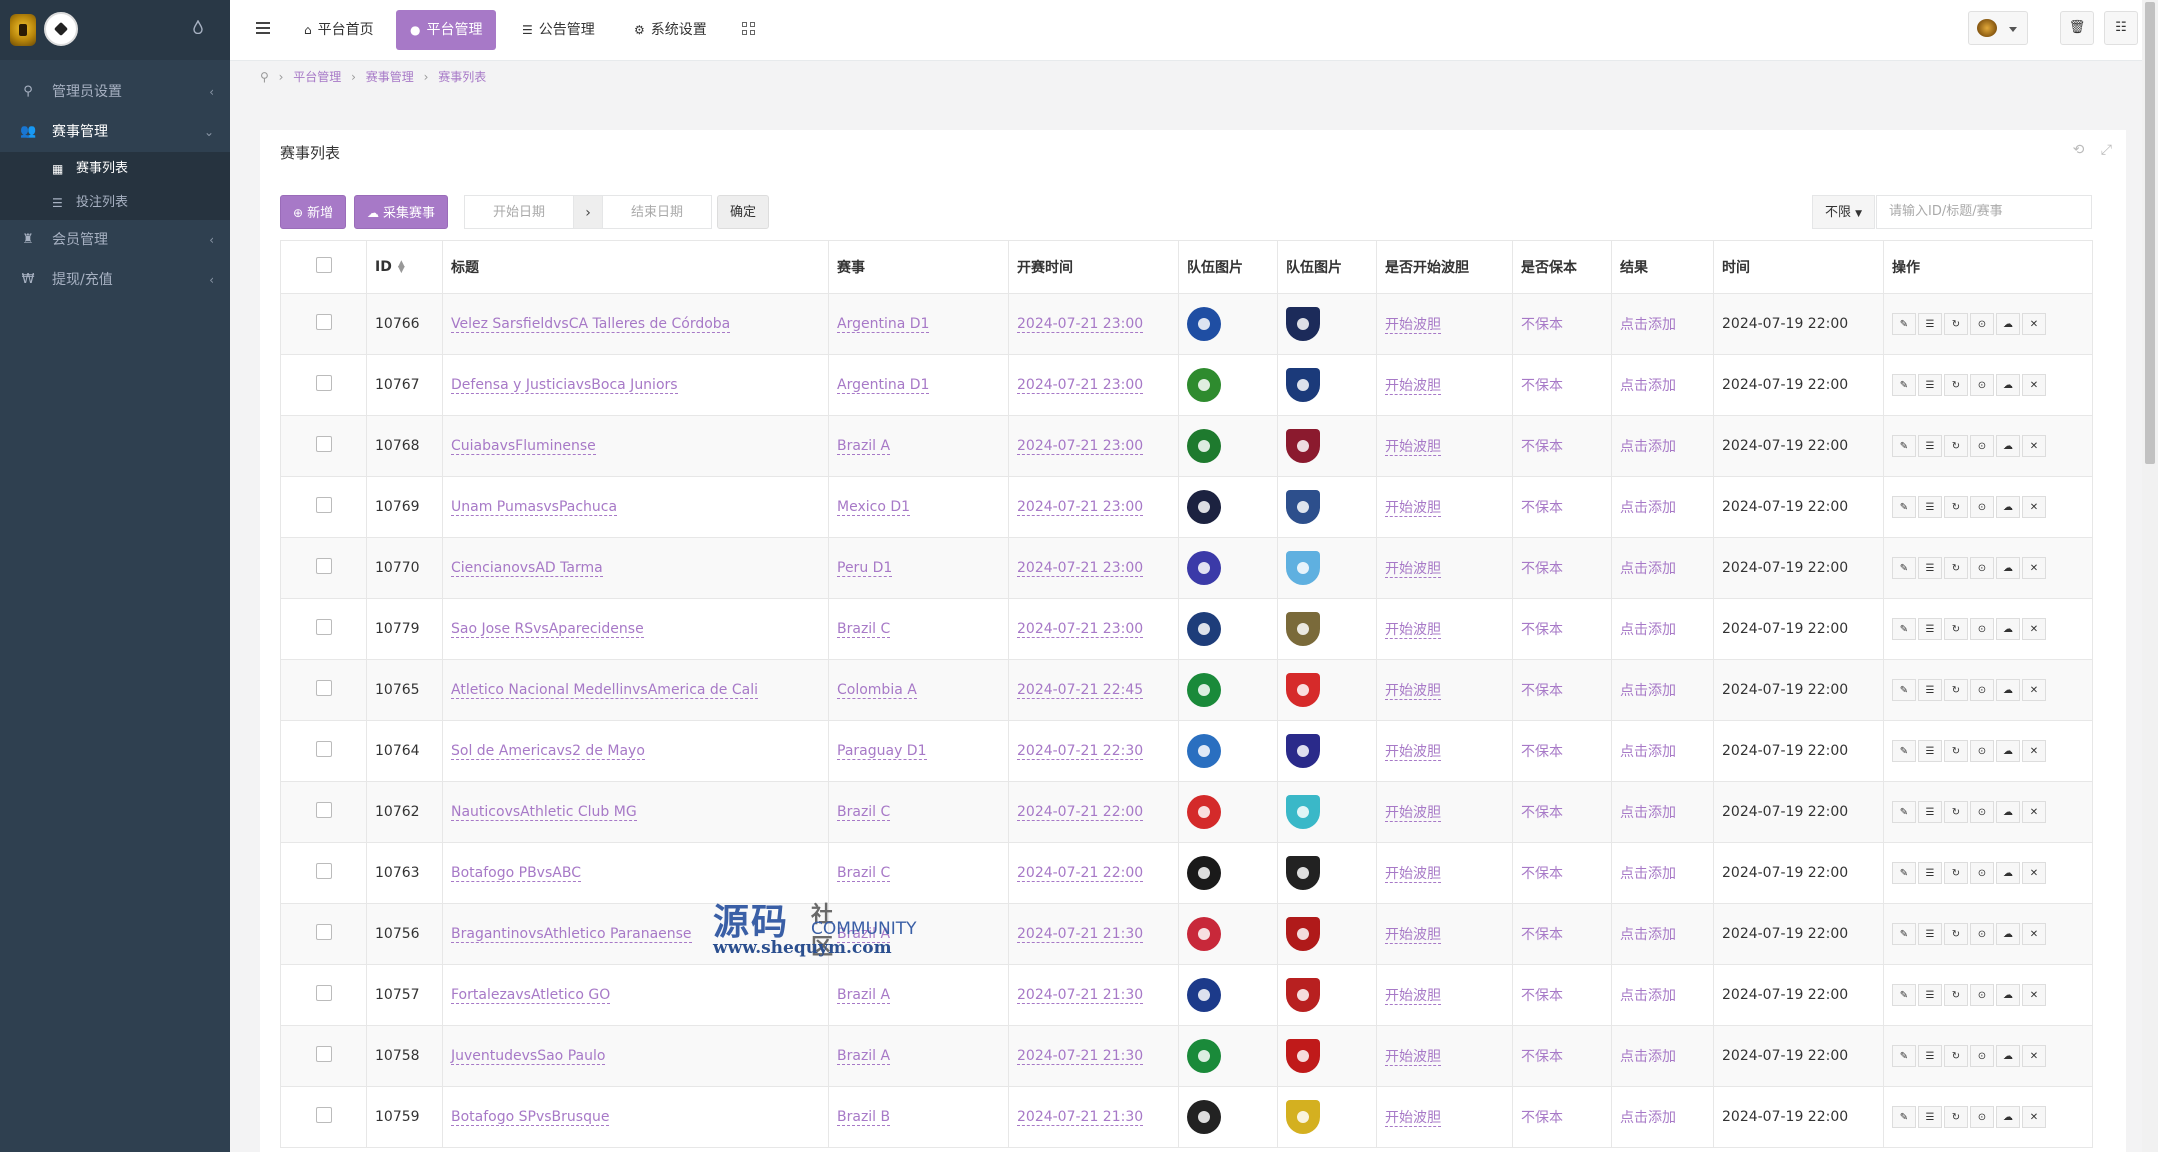 The image size is (2158, 1152). I want to click on scrollbar-thumb, so click(2150, 233).